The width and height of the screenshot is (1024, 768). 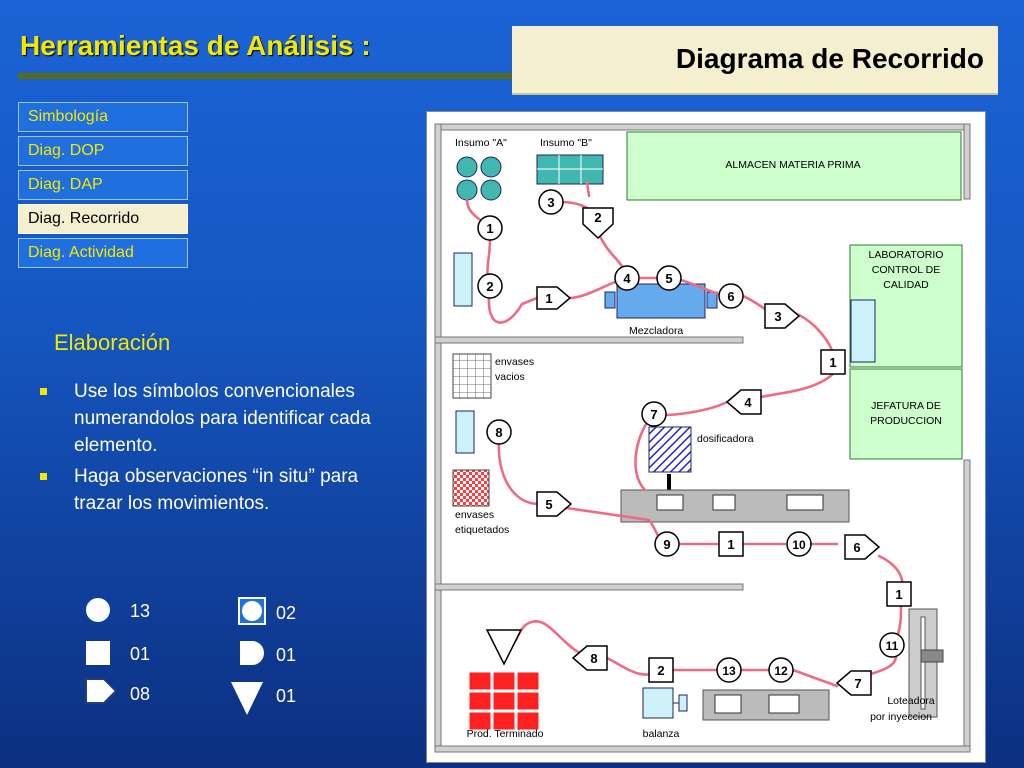 I want to click on svg-text: 10, so click(x=799, y=545).